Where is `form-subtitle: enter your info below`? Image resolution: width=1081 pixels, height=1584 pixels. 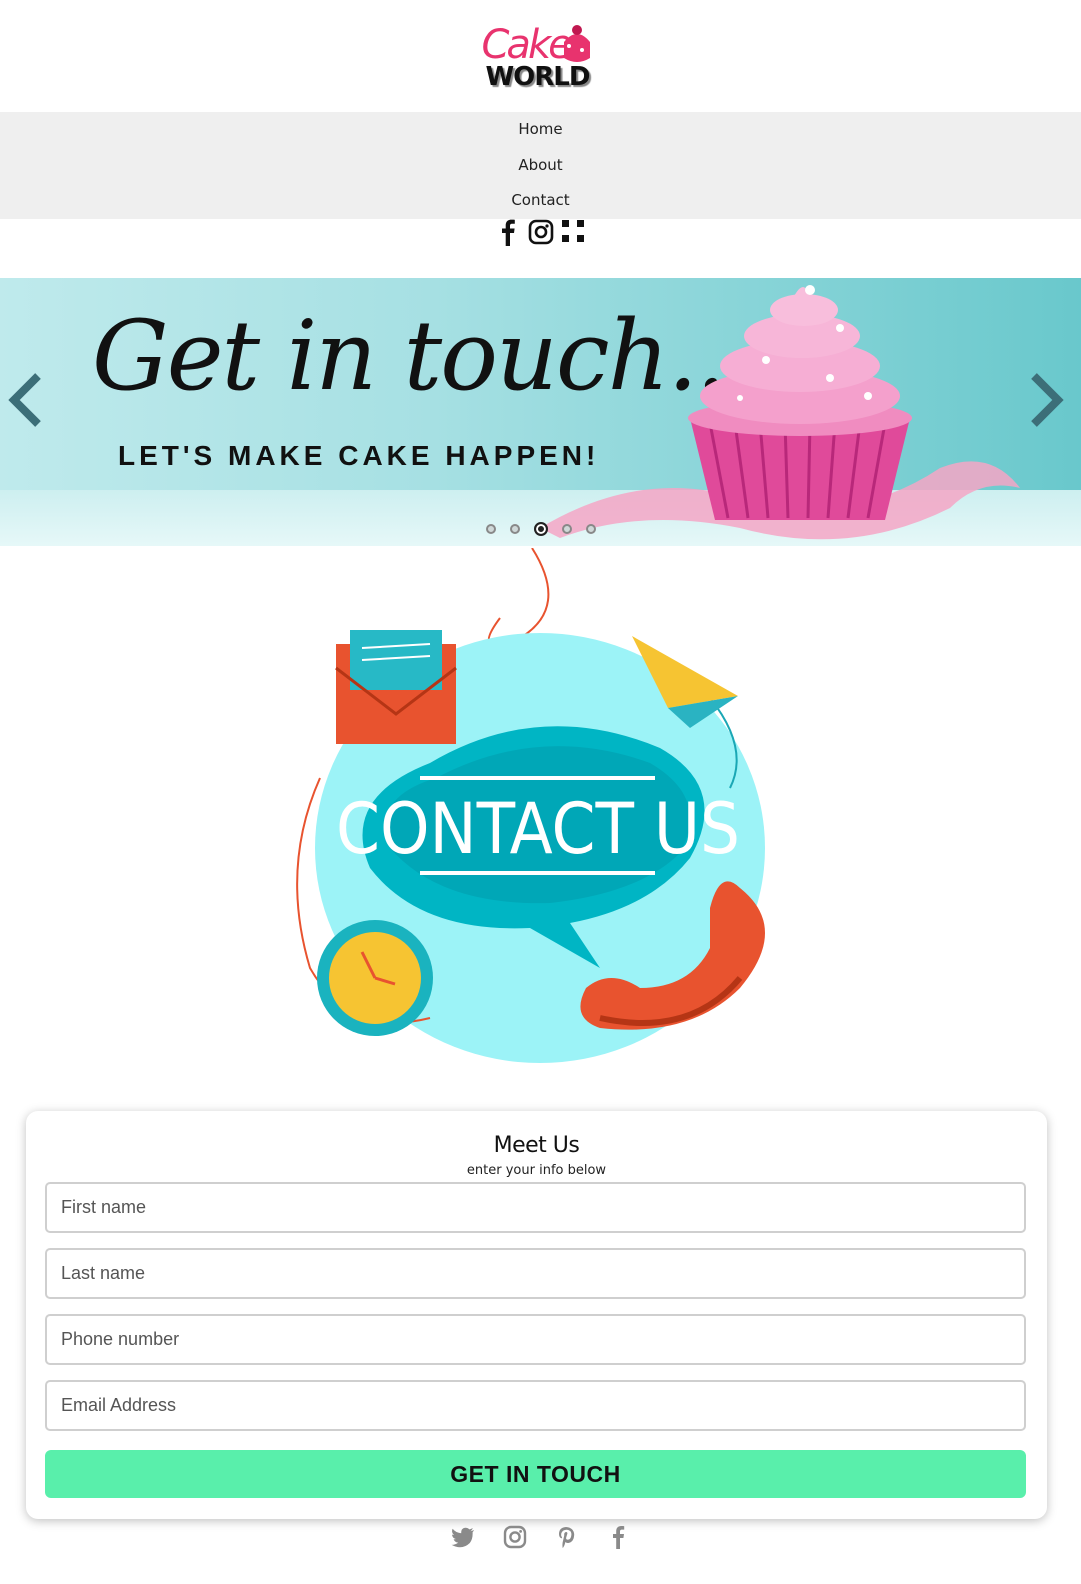
form-subtitle: enter your info below is located at coordinates (536, 1170).